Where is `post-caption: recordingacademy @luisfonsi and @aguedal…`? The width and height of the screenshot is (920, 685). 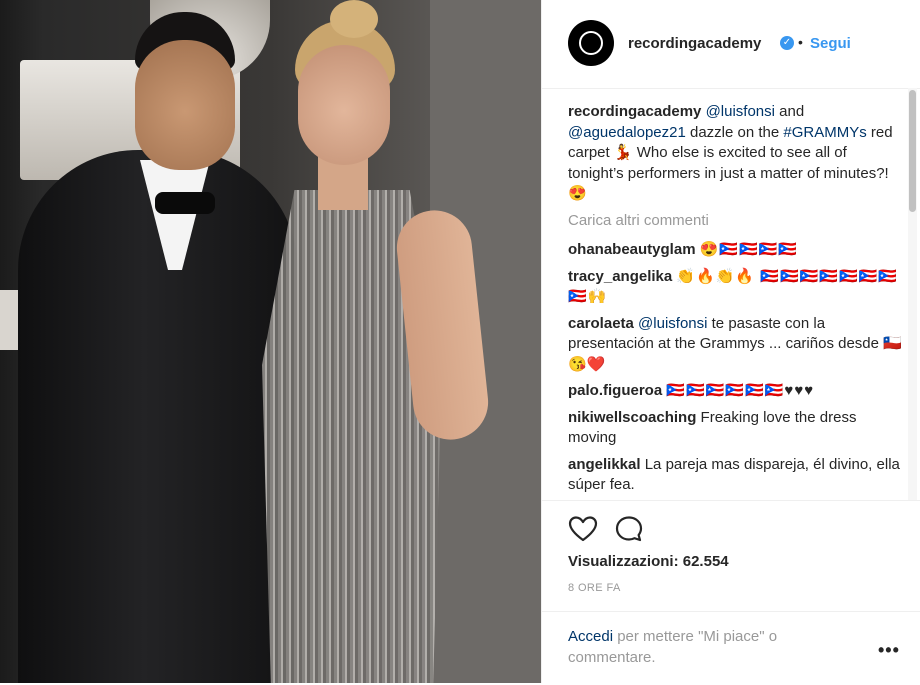
post-caption: recordingacademy @luisfonsi and @aguedal… is located at coordinates (735, 153).